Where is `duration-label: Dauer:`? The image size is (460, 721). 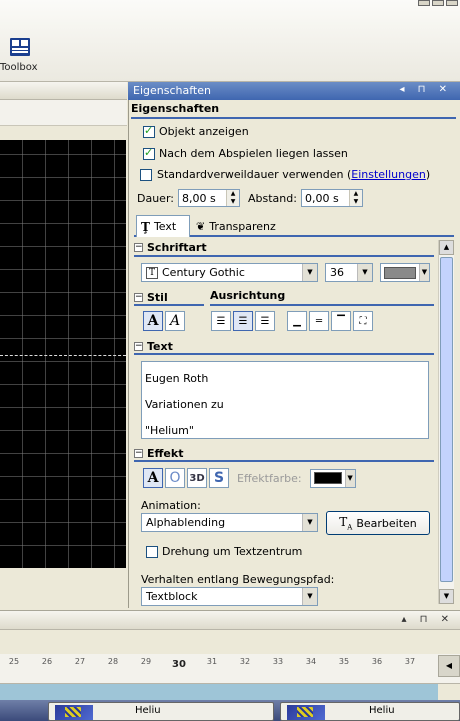 duration-label: Dauer: is located at coordinates (155, 198).